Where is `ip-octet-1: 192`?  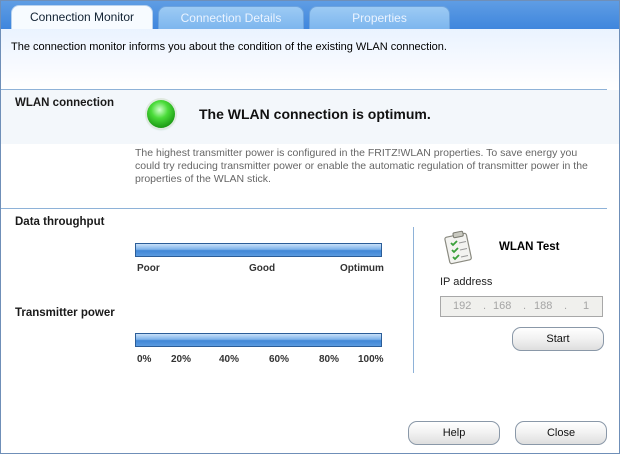
ip-octet-1: 192 is located at coordinates (462, 306).